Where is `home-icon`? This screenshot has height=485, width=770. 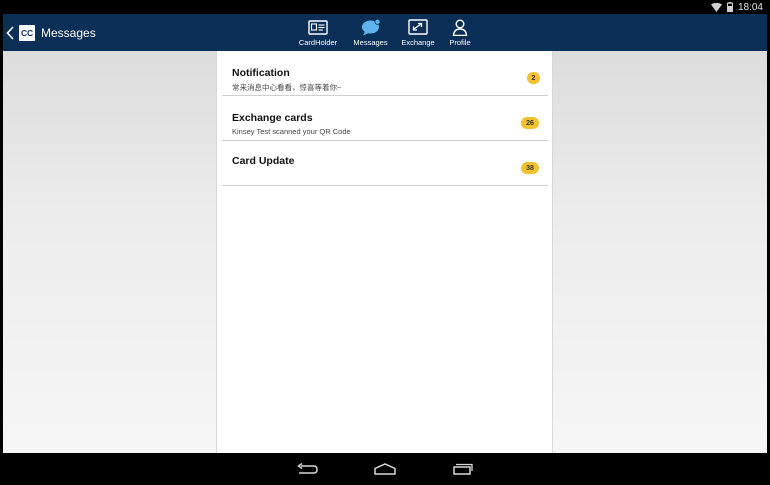 home-icon is located at coordinates (385, 469).